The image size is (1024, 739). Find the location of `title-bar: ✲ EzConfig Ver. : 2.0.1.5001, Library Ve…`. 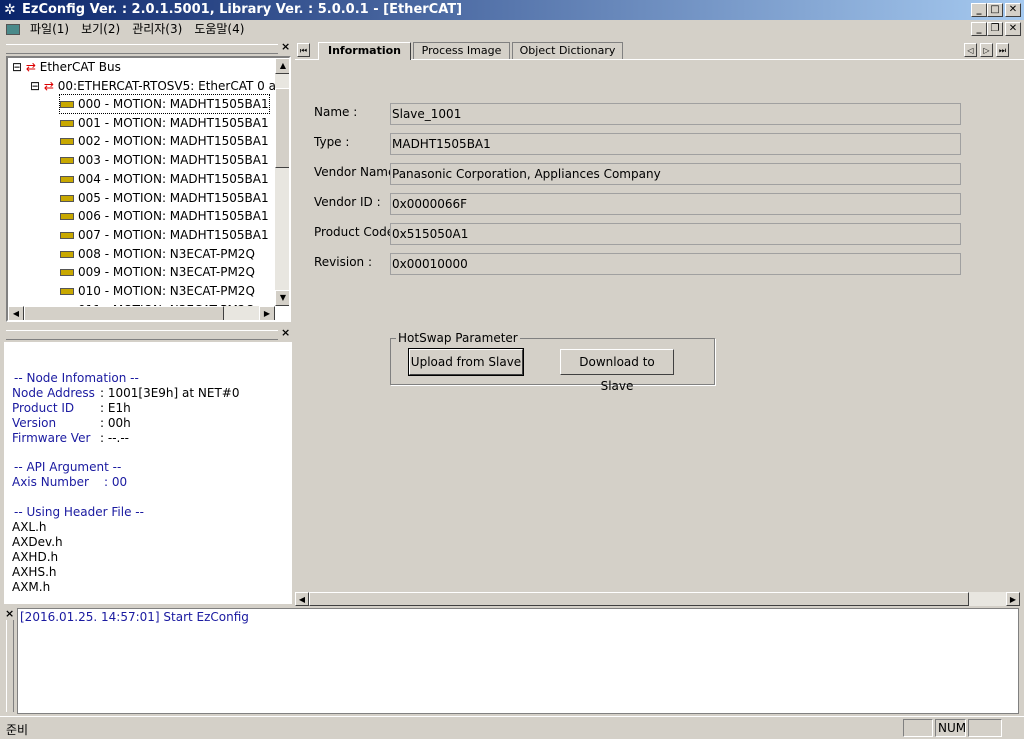

title-bar: ✲ EzConfig Ver. : 2.0.1.5001, Library Ve… is located at coordinates (512, 10).